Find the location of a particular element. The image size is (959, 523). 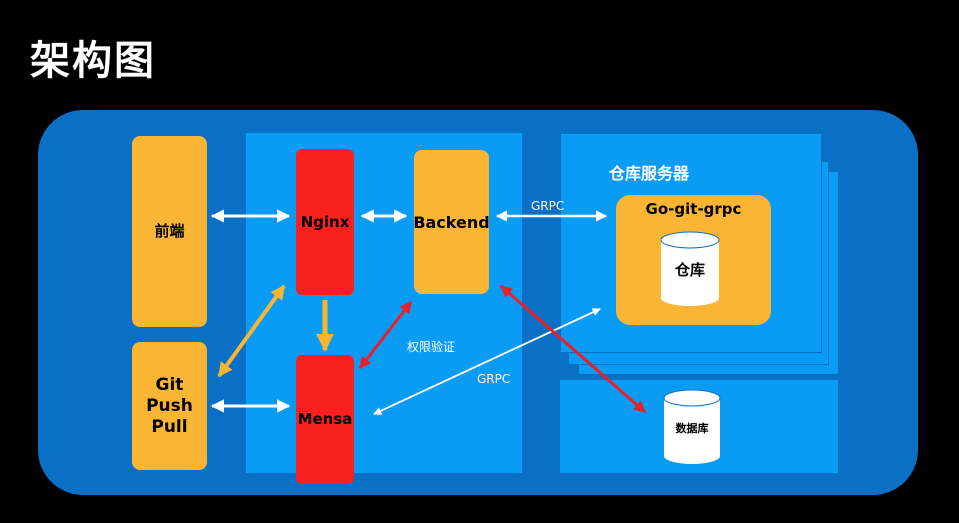

auth-label: 权限验证 is located at coordinates (431, 347).